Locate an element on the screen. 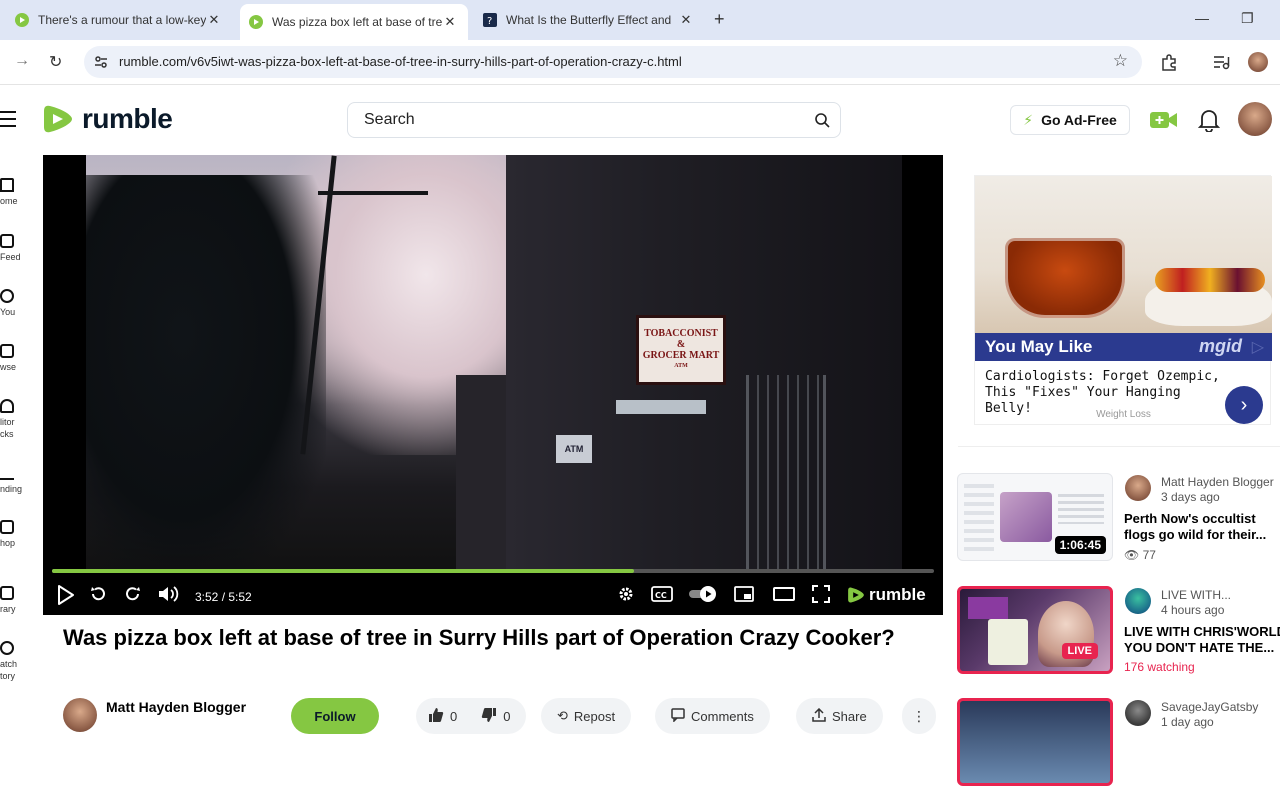 The height and width of the screenshot is (788, 1280). video-shop-sign: TOBACCONIST & GROCER MART ATM is located at coordinates (681, 350).